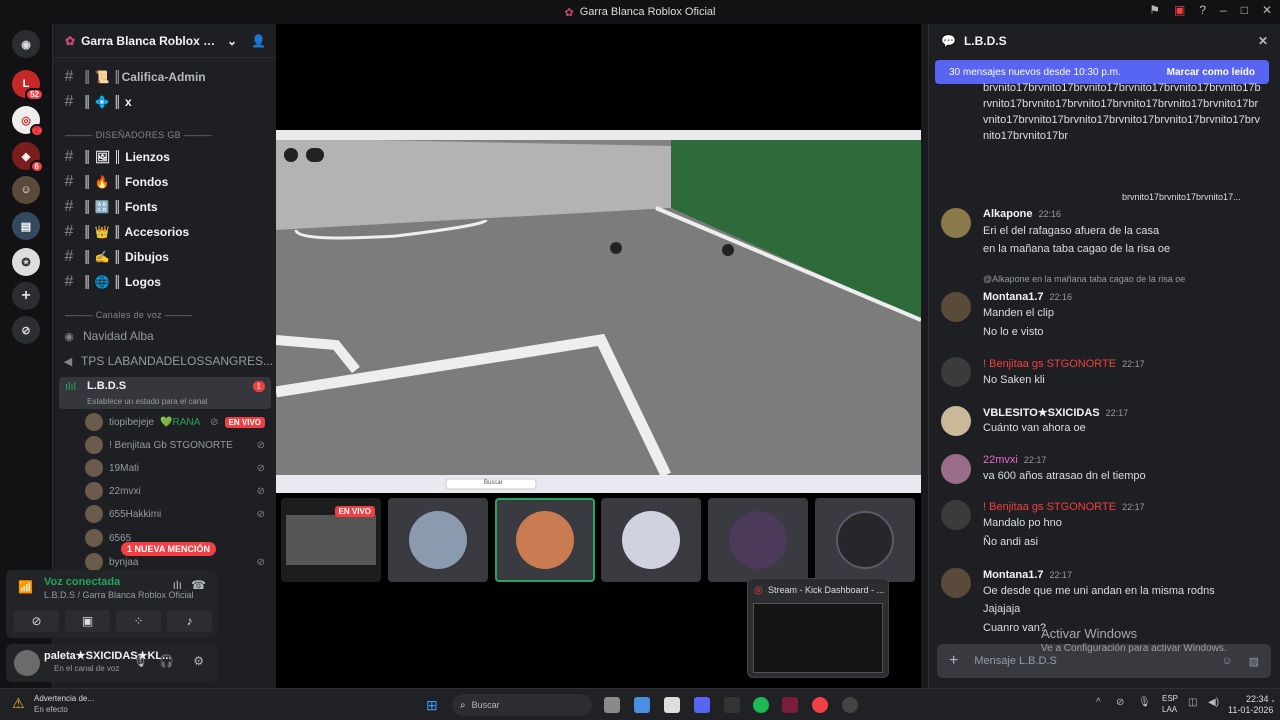  Describe the element at coordinates (522, 705) in the screenshot. I see `taskbar-search: ⌕ Buscar` at that location.